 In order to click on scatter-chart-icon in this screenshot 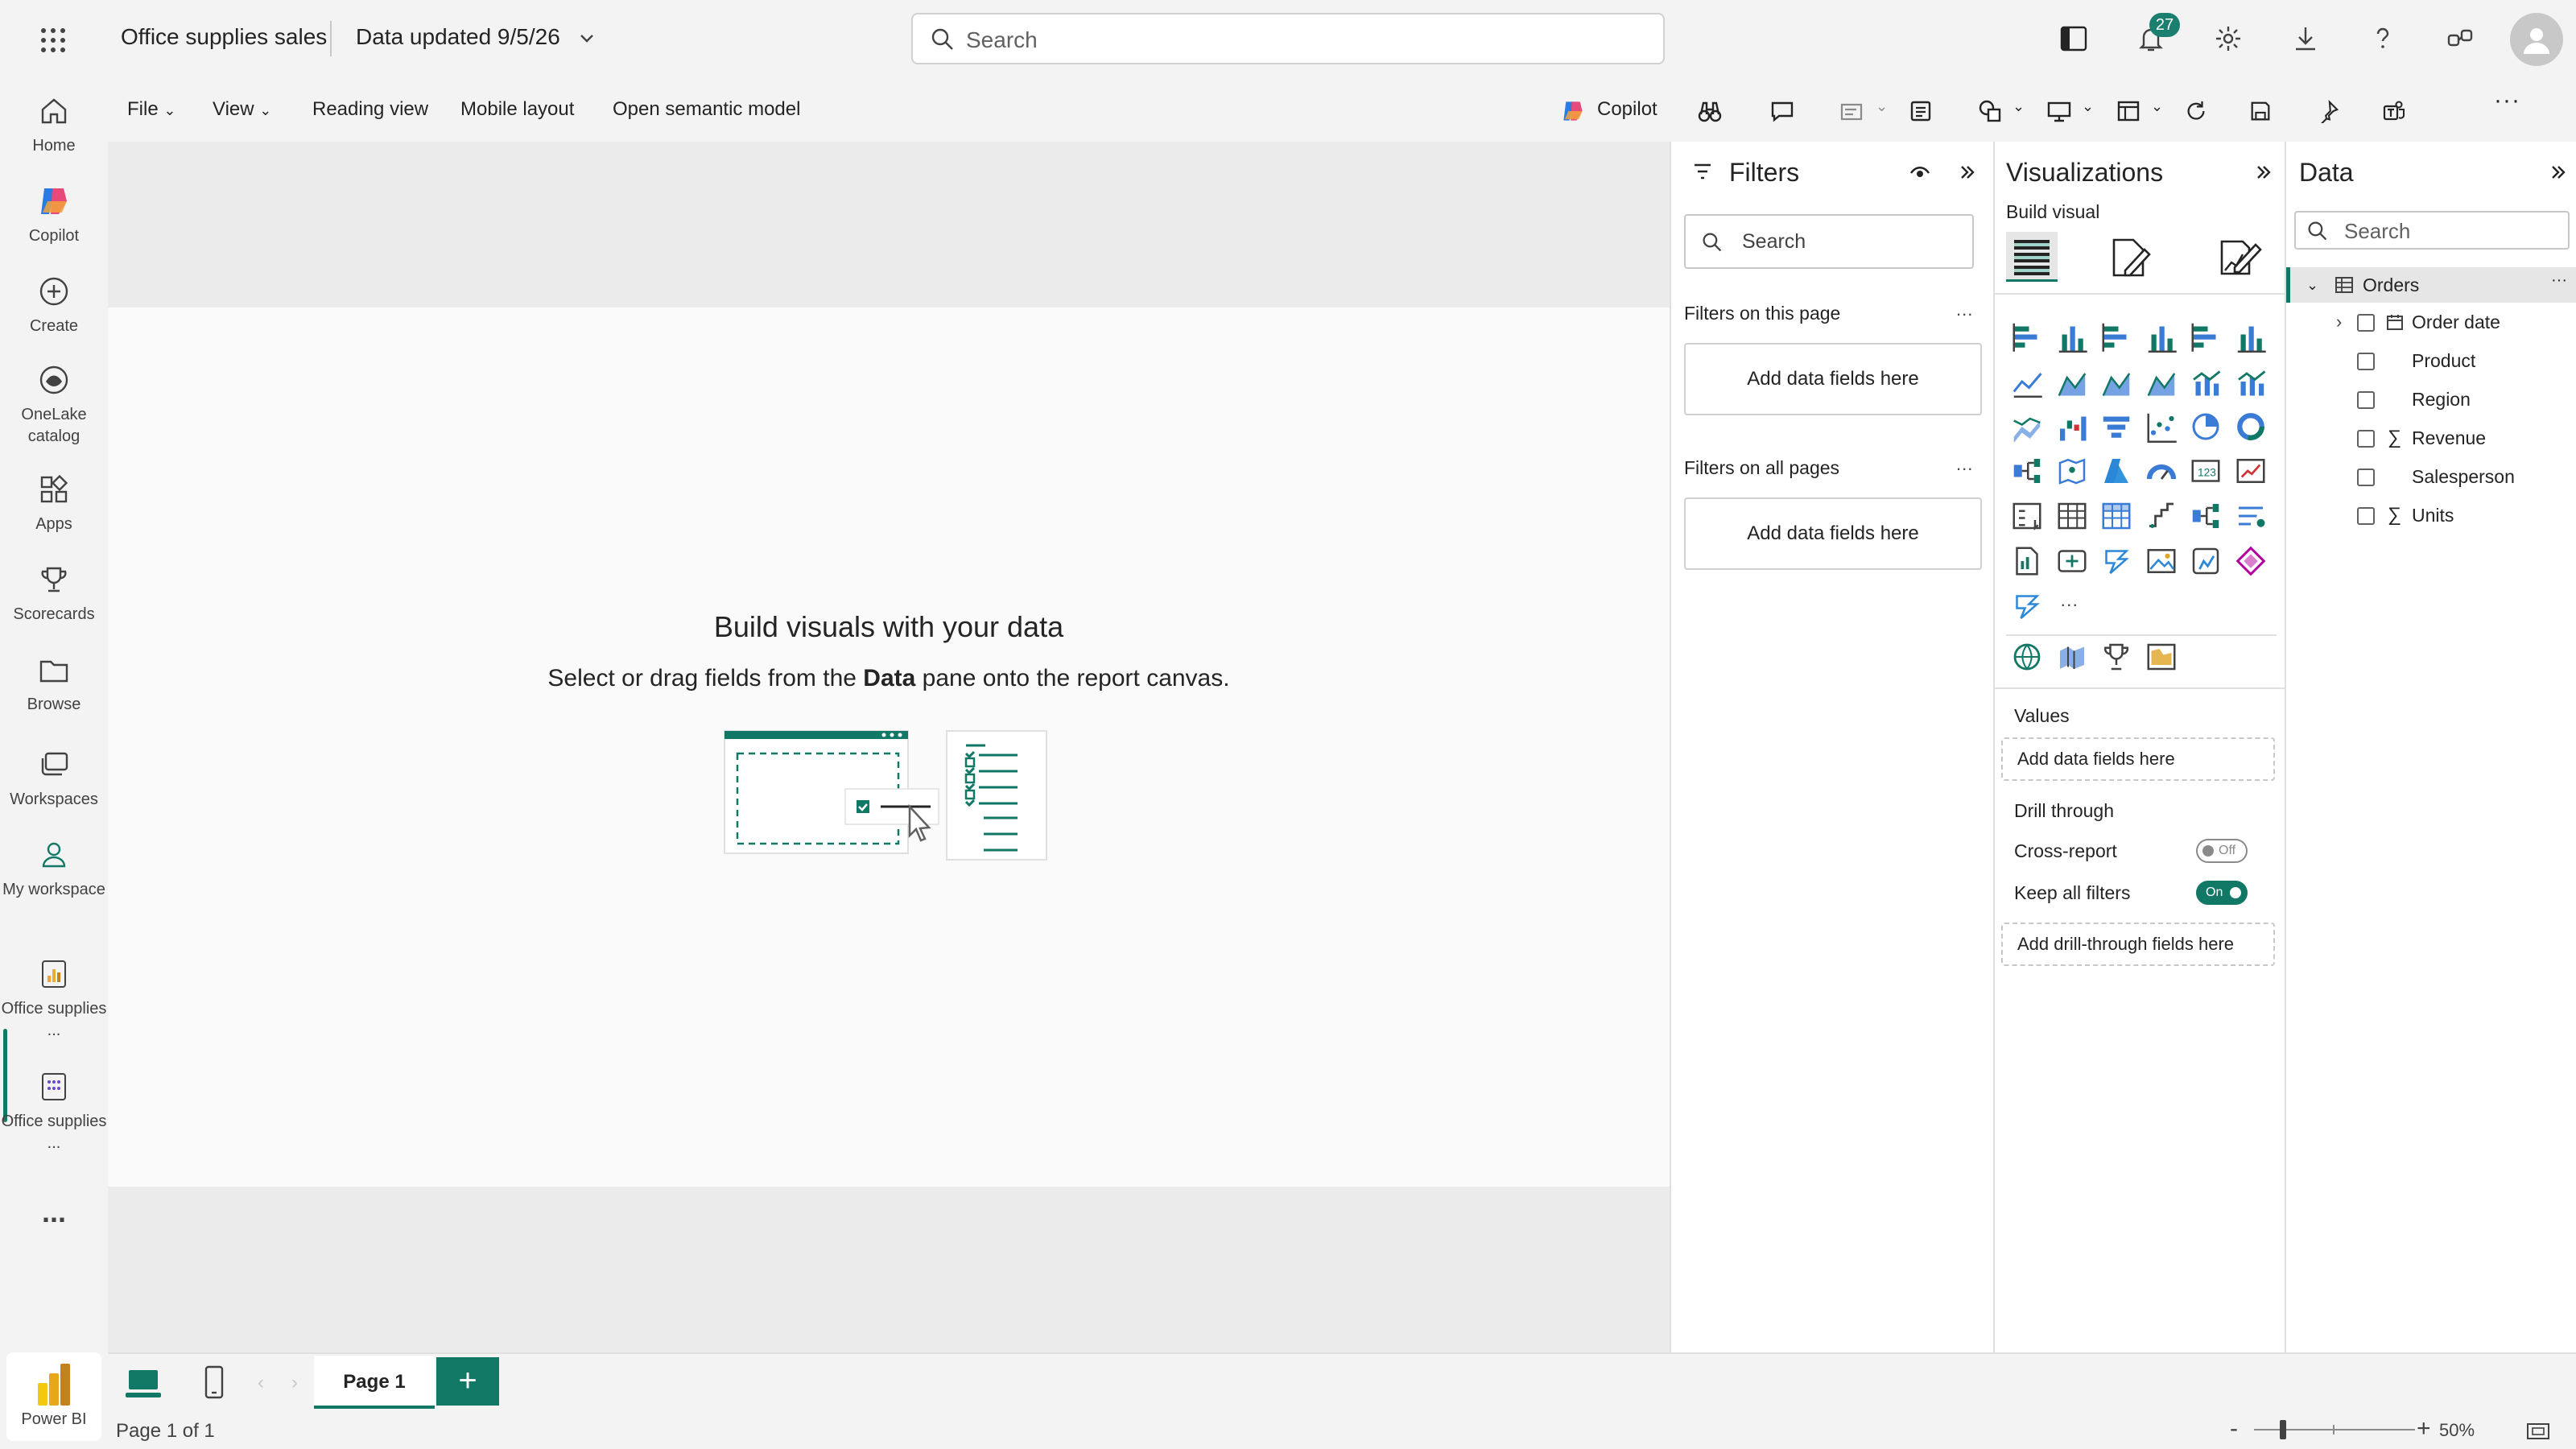, I will do `click(2161, 427)`.